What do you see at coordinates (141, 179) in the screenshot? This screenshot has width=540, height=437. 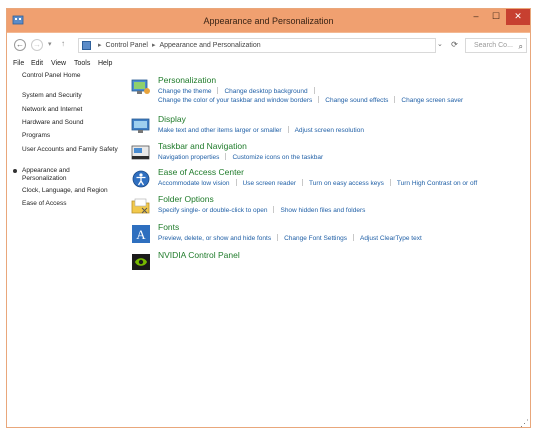 I see `ease-of-access-icon` at bounding box center [141, 179].